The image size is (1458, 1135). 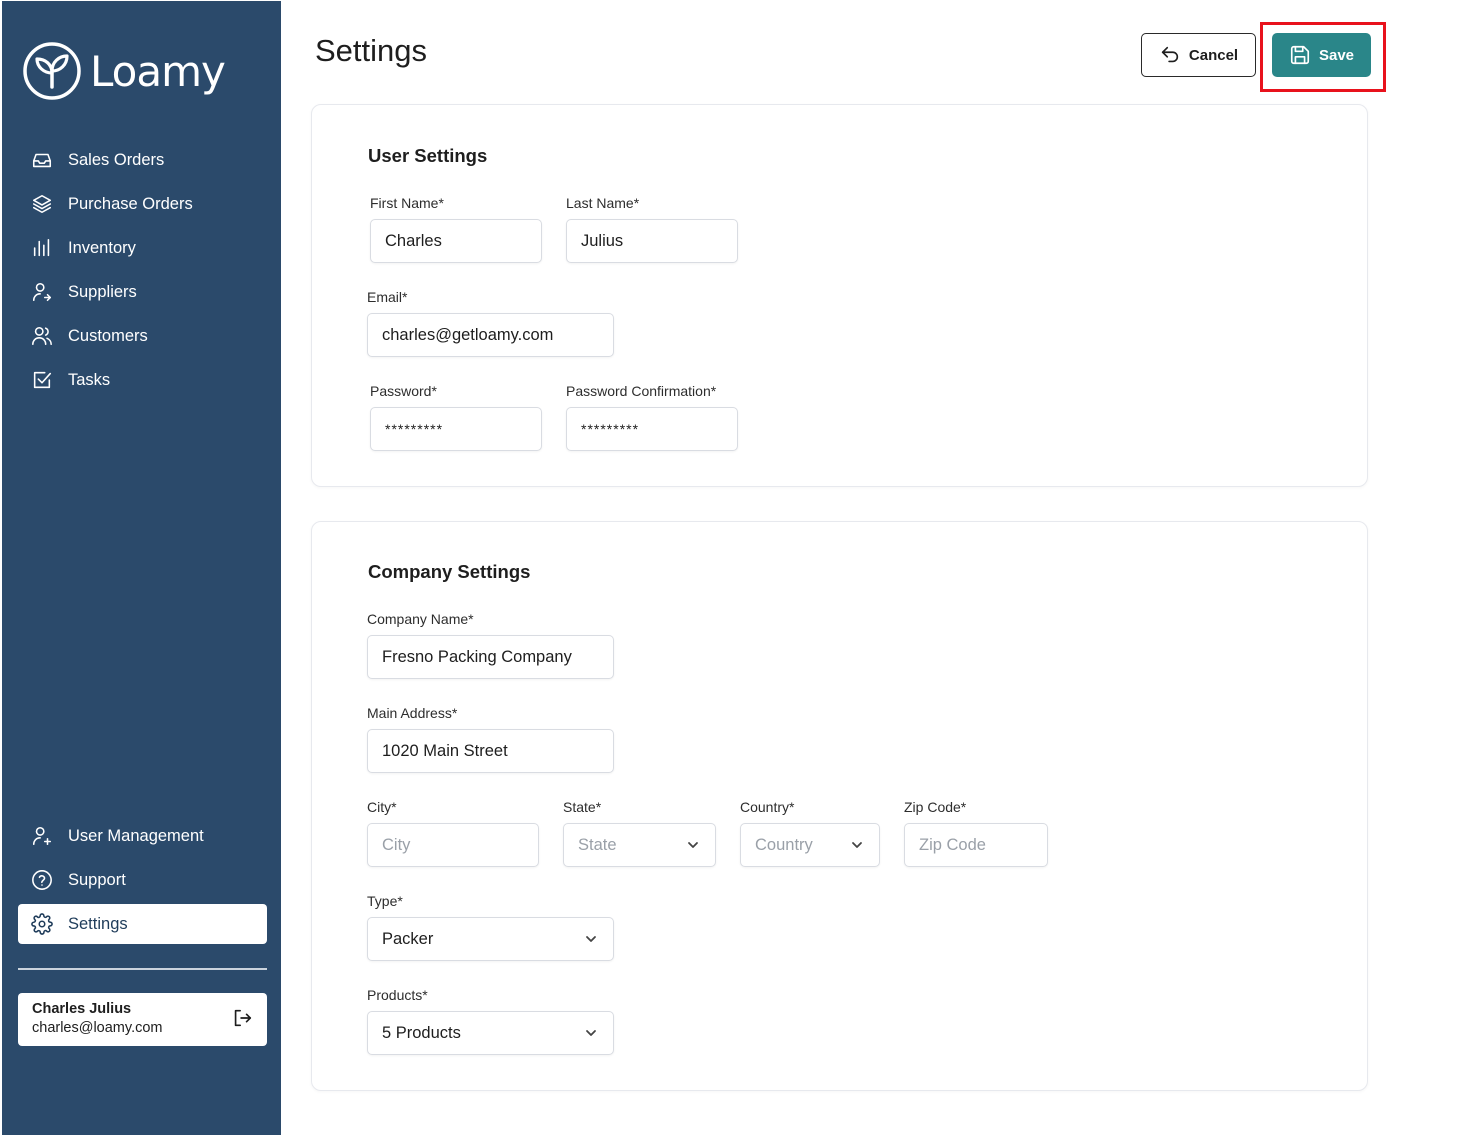 What do you see at coordinates (412, 713) in the screenshot?
I see `main-address-label: Main Address*` at bounding box center [412, 713].